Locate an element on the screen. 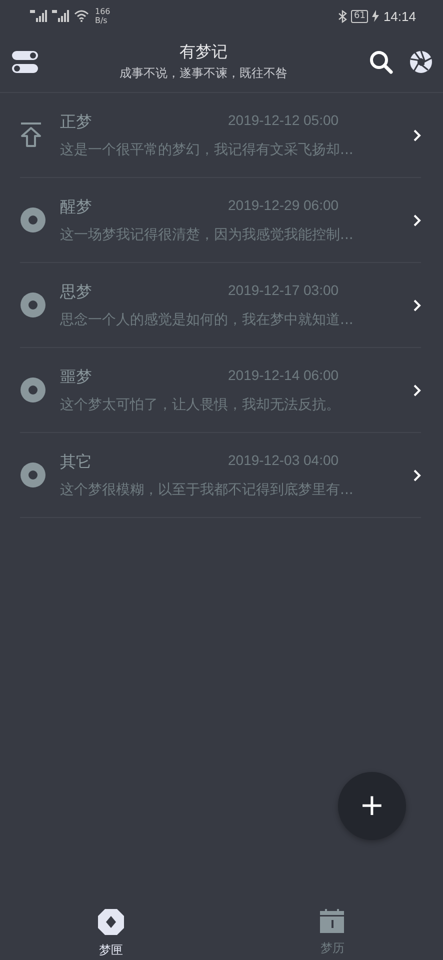 Image resolution: width=443 pixels, height=960 pixels. wifi-icon is located at coordinates (81, 16).